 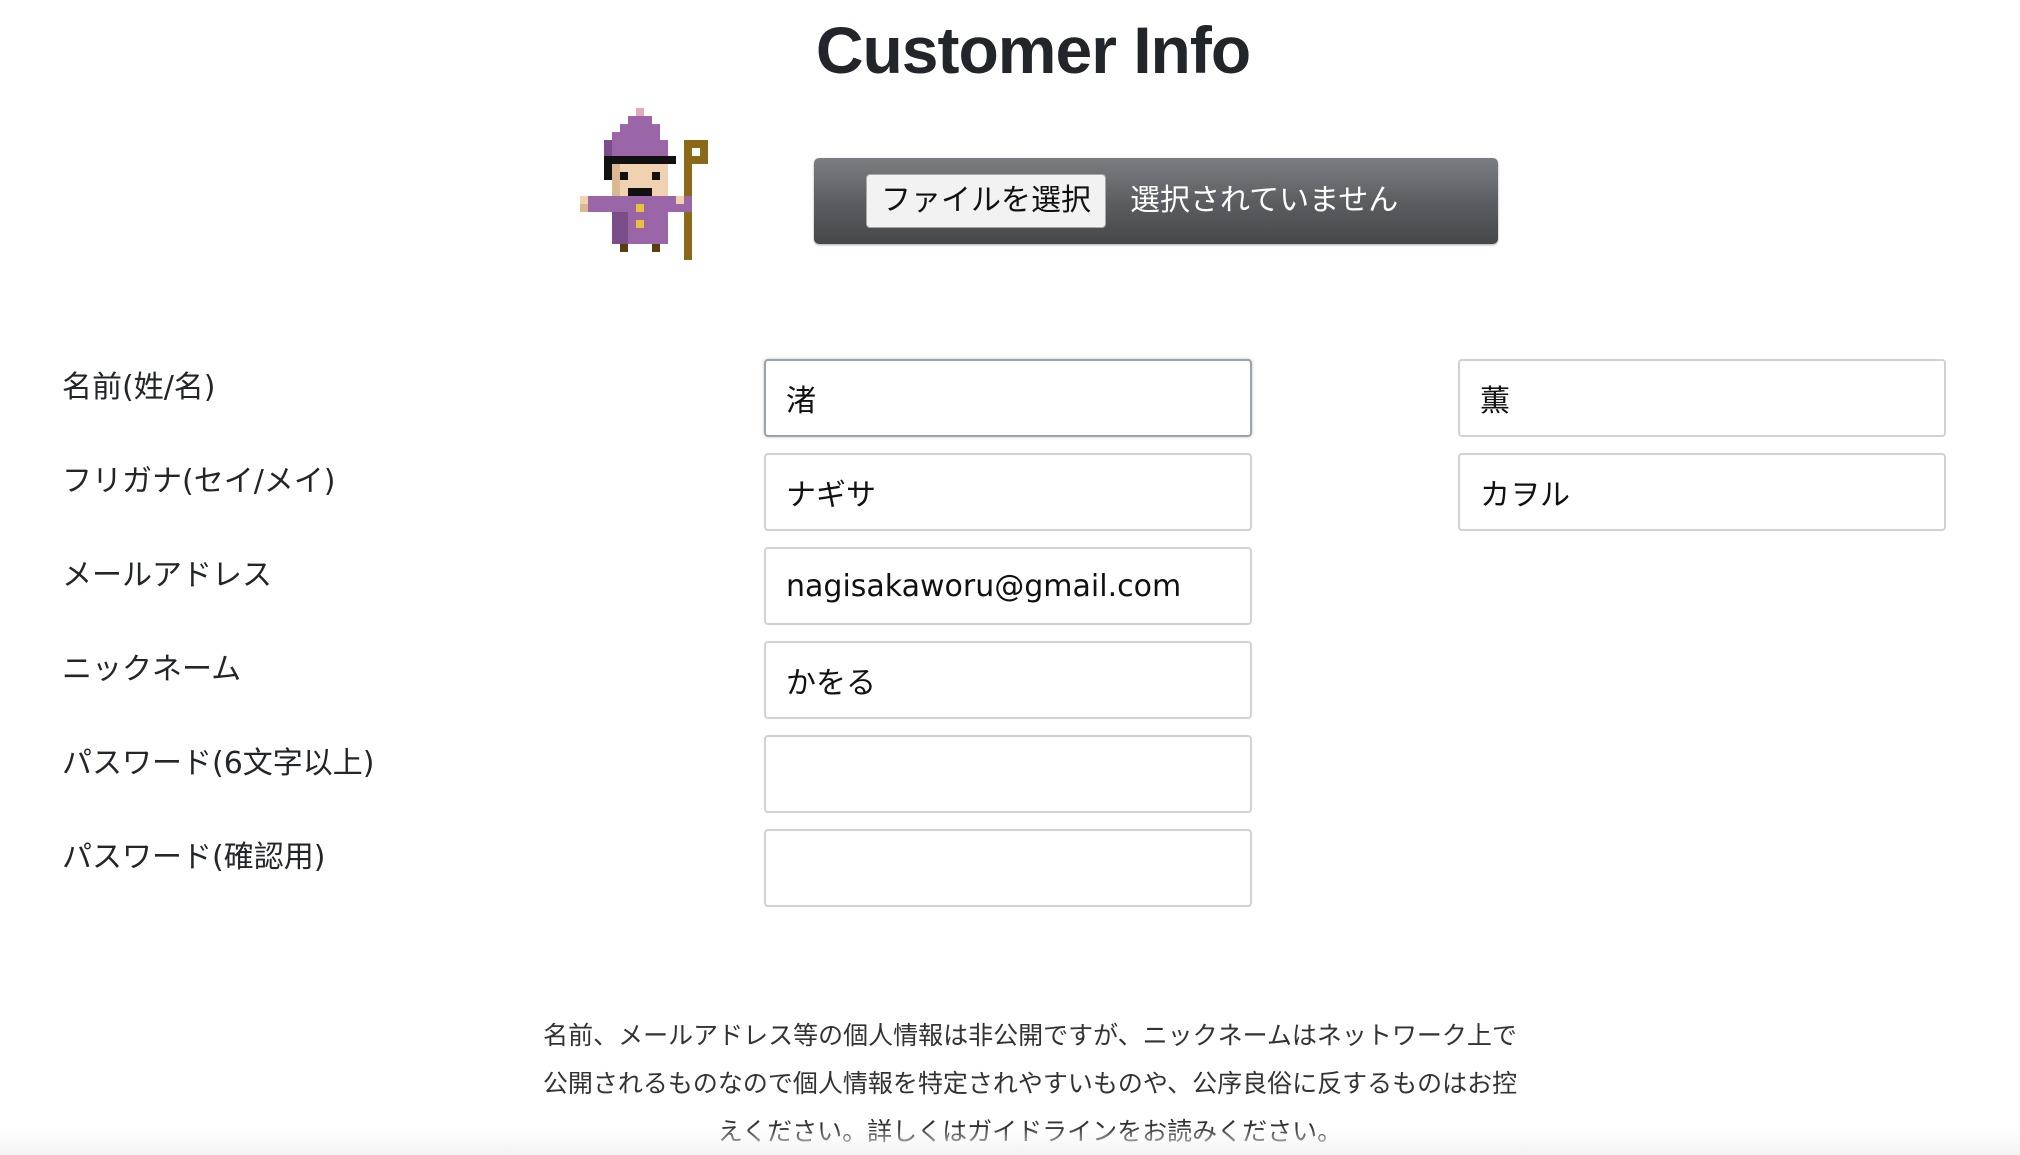 What do you see at coordinates (1030, 1035) in the screenshot?
I see `privacy-notice-line-1: 名前、メールアドレス等の個人情報は非公開ですが、ニックネームはネットワーク上で` at bounding box center [1030, 1035].